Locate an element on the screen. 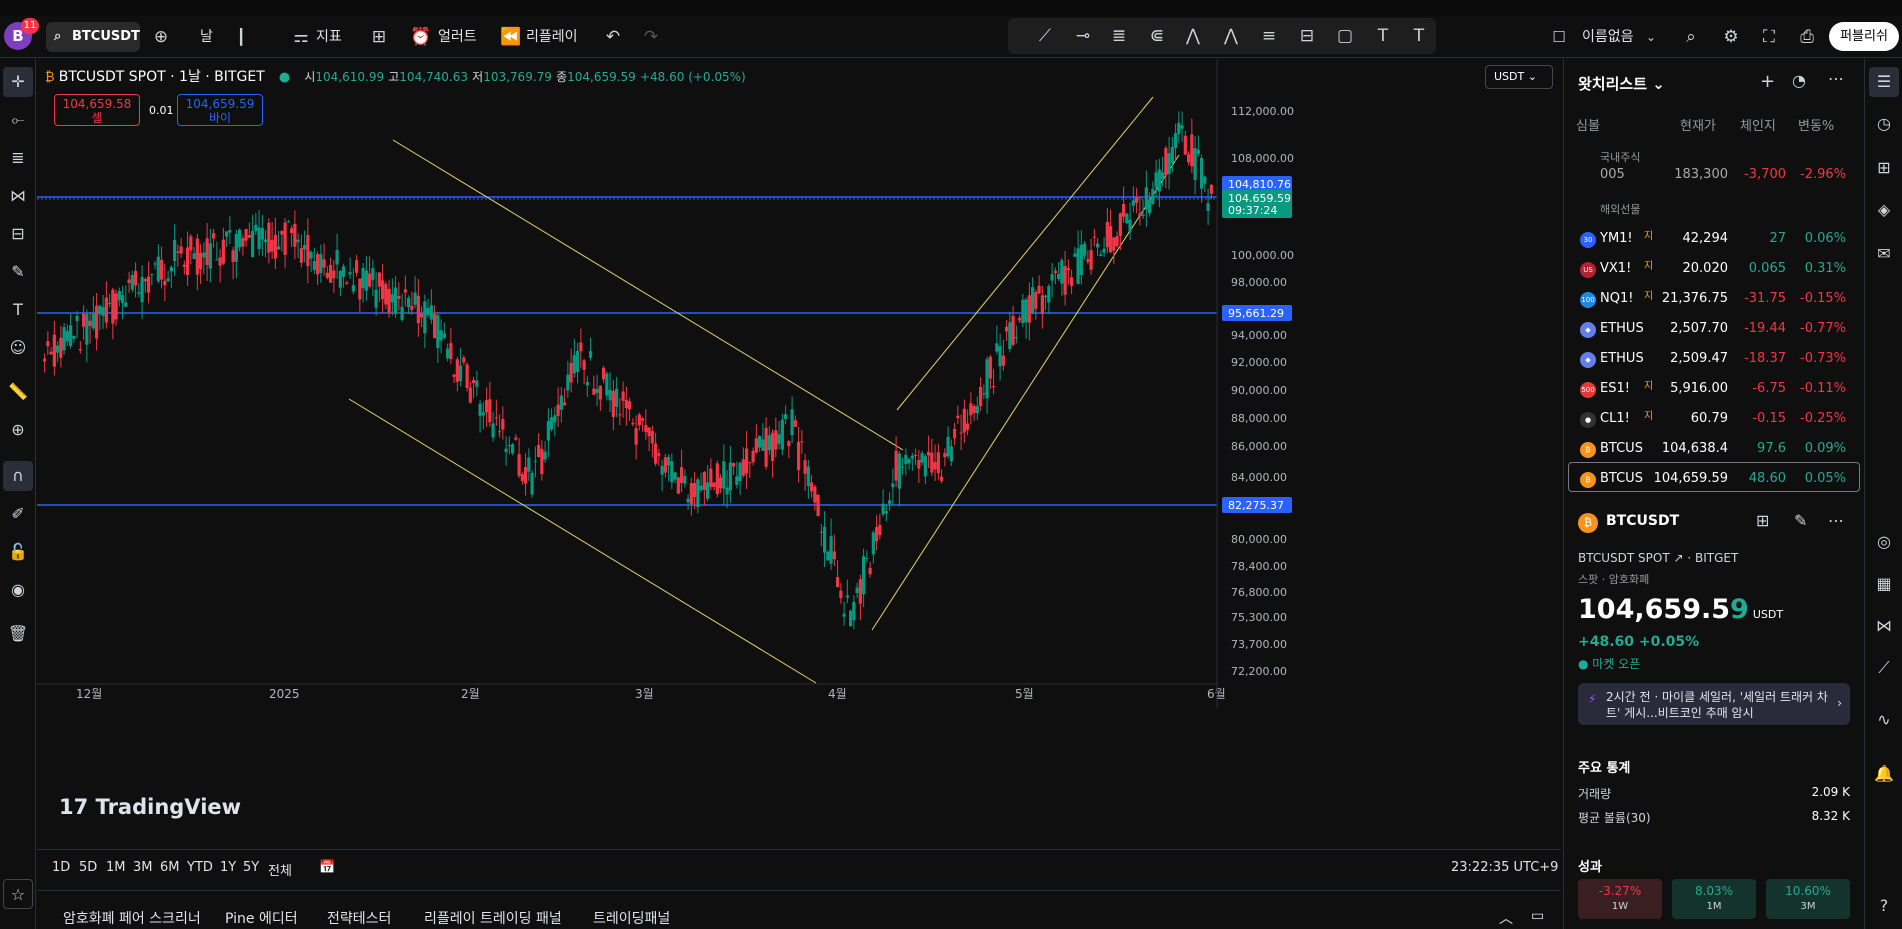 This screenshot has width=1902, height=929. network-icon: ⋈ is located at coordinates (1884, 626).